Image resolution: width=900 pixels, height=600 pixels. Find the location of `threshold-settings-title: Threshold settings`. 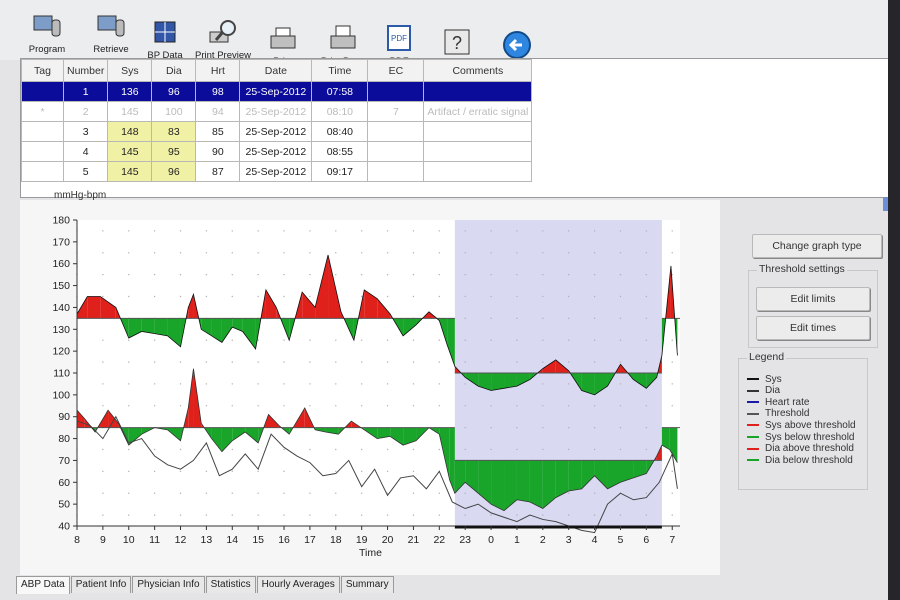

threshold-settings-title: Threshold settings is located at coordinates (802, 269).